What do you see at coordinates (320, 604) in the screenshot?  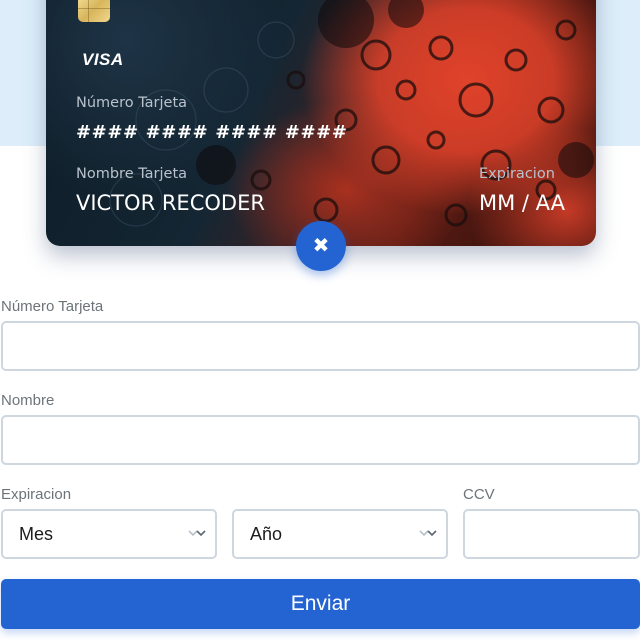 I see `submit-button: Enviar` at bounding box center [320, 604].